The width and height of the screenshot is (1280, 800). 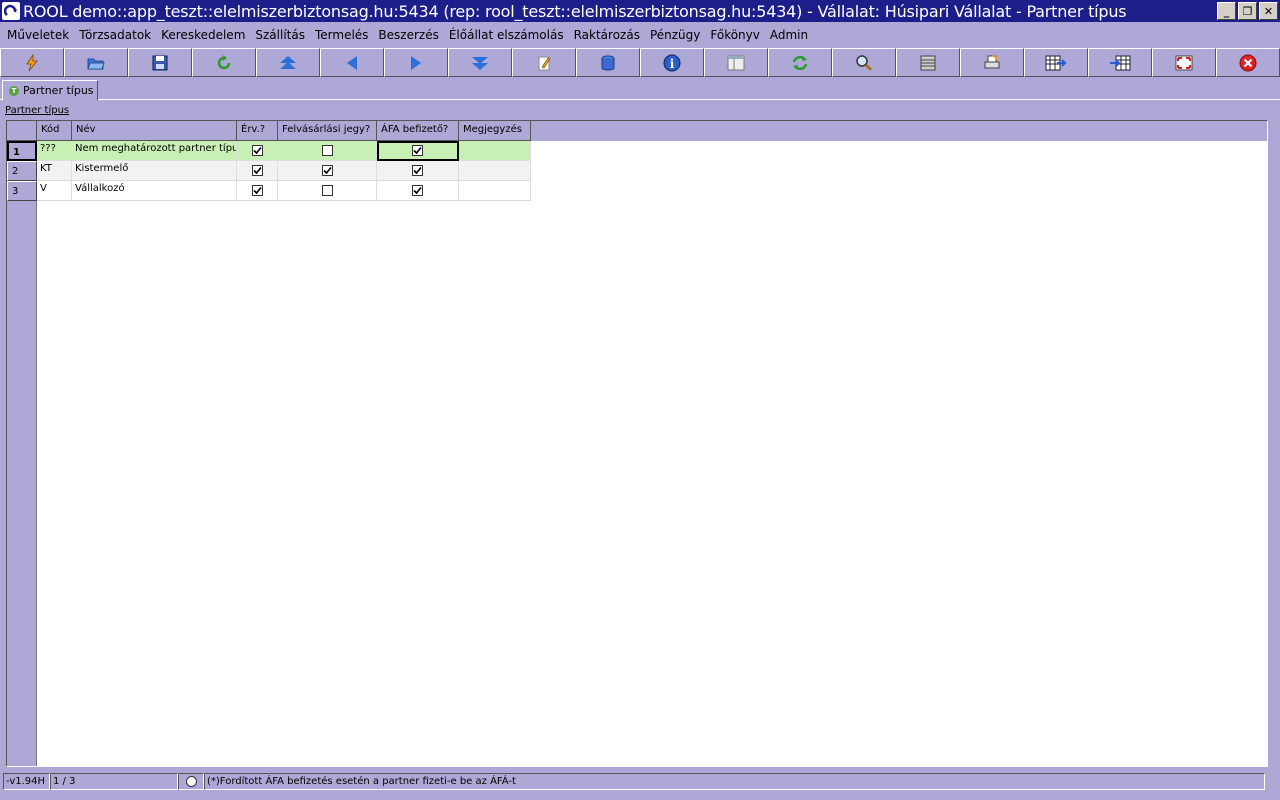 What do you see at coordinates (26, 781) in the screenshot?
I see `version-label: -v1.94H` at bounding box center [26, 781].